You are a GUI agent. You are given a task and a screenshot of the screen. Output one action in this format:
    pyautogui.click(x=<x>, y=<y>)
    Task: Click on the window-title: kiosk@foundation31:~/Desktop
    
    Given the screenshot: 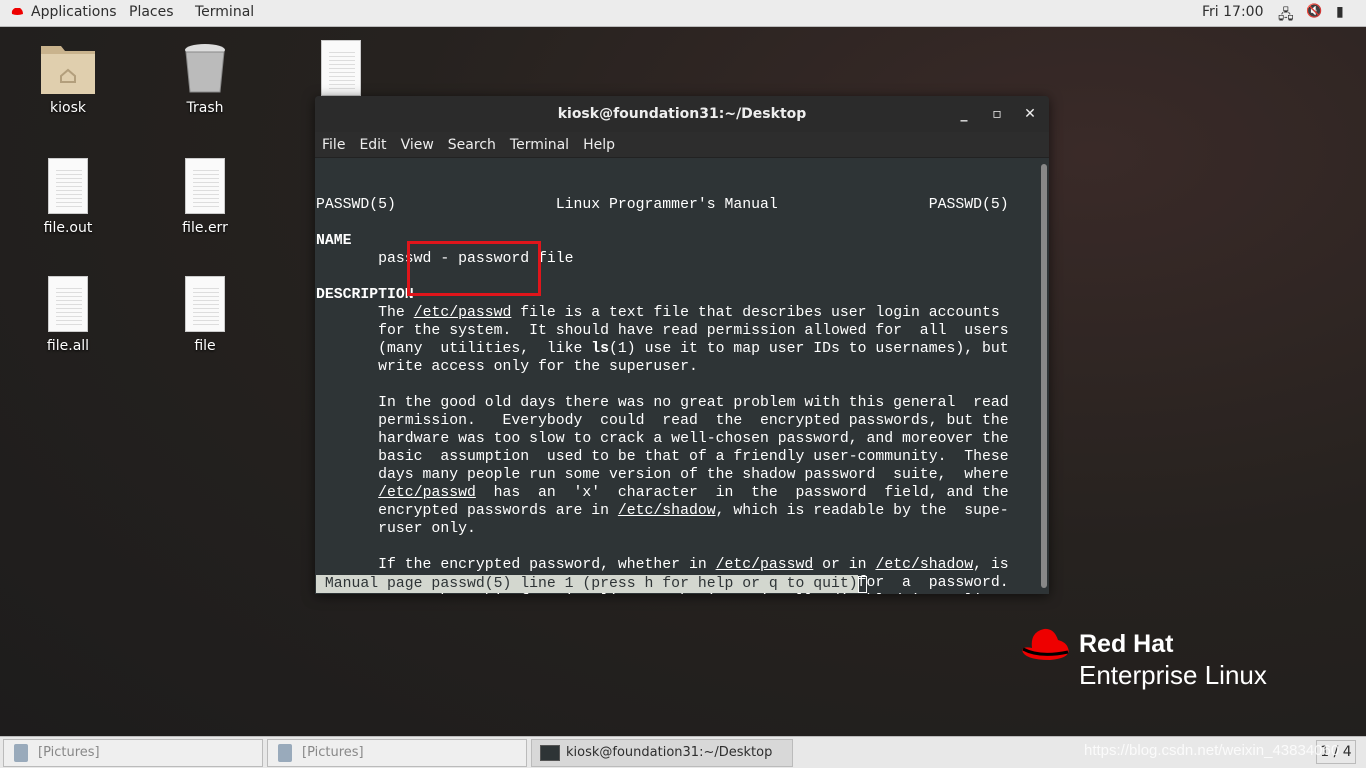 What is the action you would take?
    pyautogui.click(x=682, y=114)
    